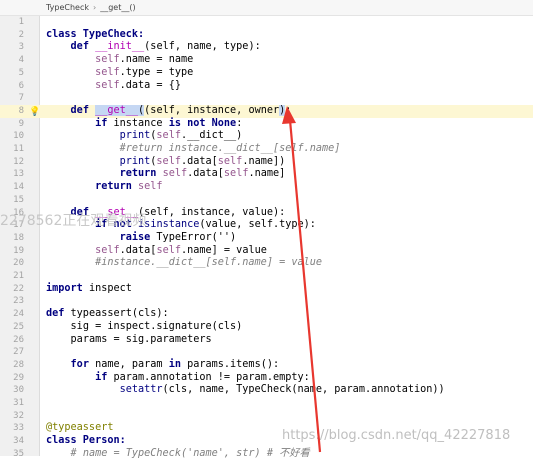 The width and height of the screenshot is (533, 461). I want to click on code-line: 3 def __init__(self, name, type):, so click(266, 47).